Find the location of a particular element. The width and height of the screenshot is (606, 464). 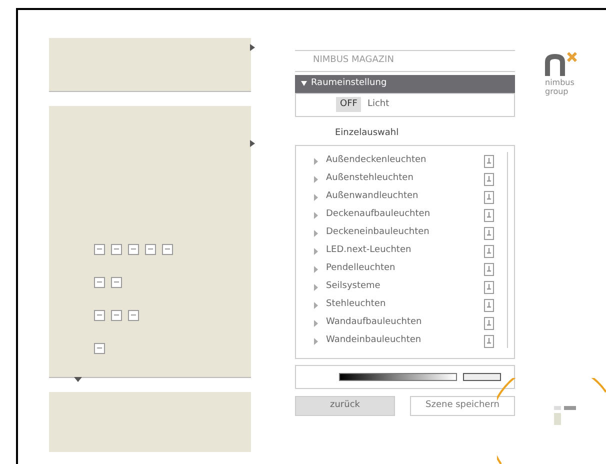

logo-text: group is located at coordinates (556, 91).